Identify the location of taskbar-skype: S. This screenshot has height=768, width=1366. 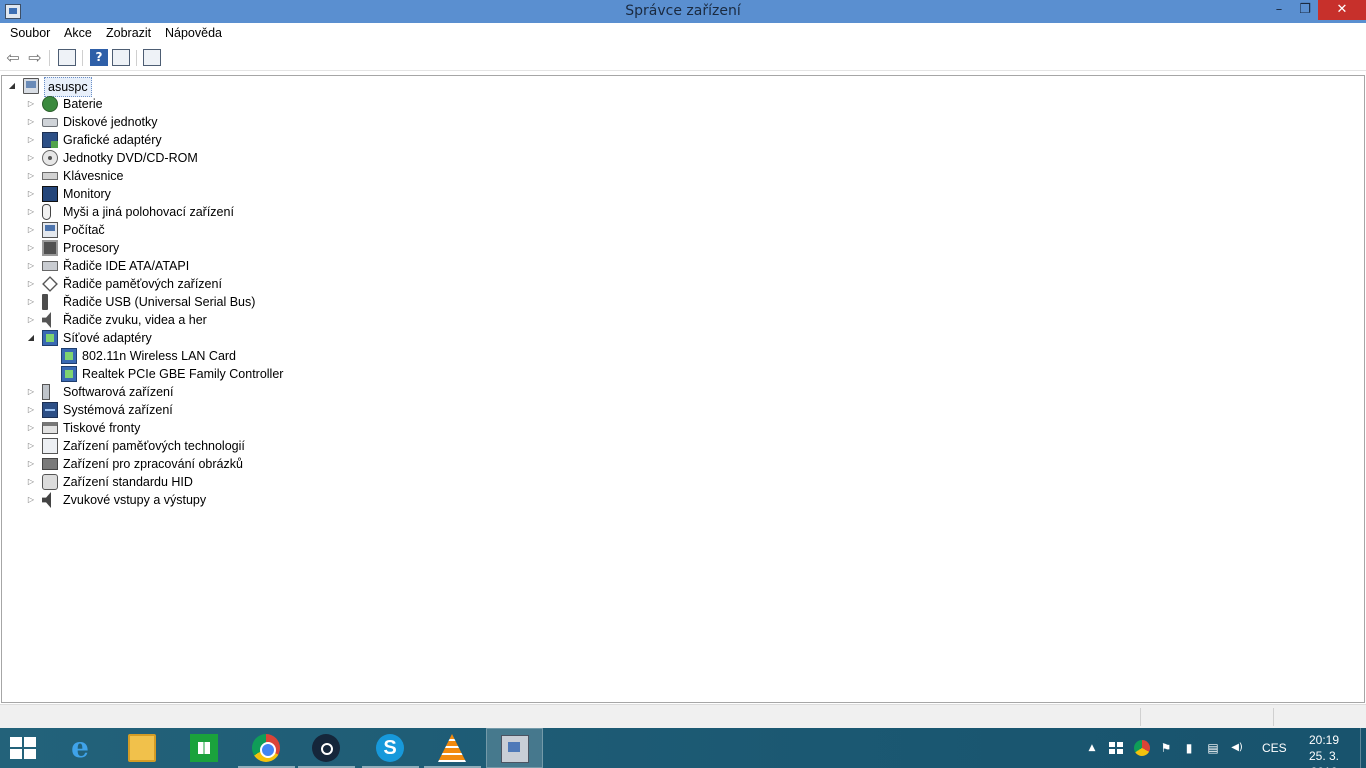
(390, 748).